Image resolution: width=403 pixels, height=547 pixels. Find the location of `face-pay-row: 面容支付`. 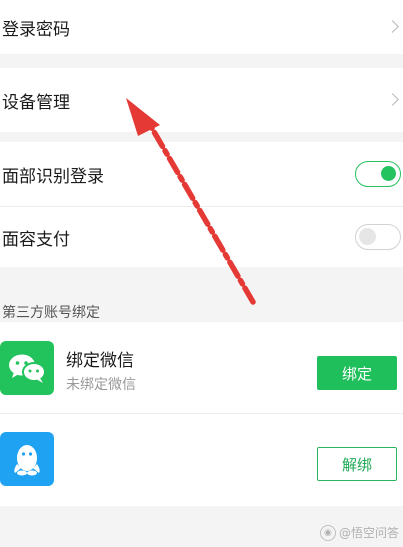

face-pay-row: 面容支付 is located at coordinates (201, 237).